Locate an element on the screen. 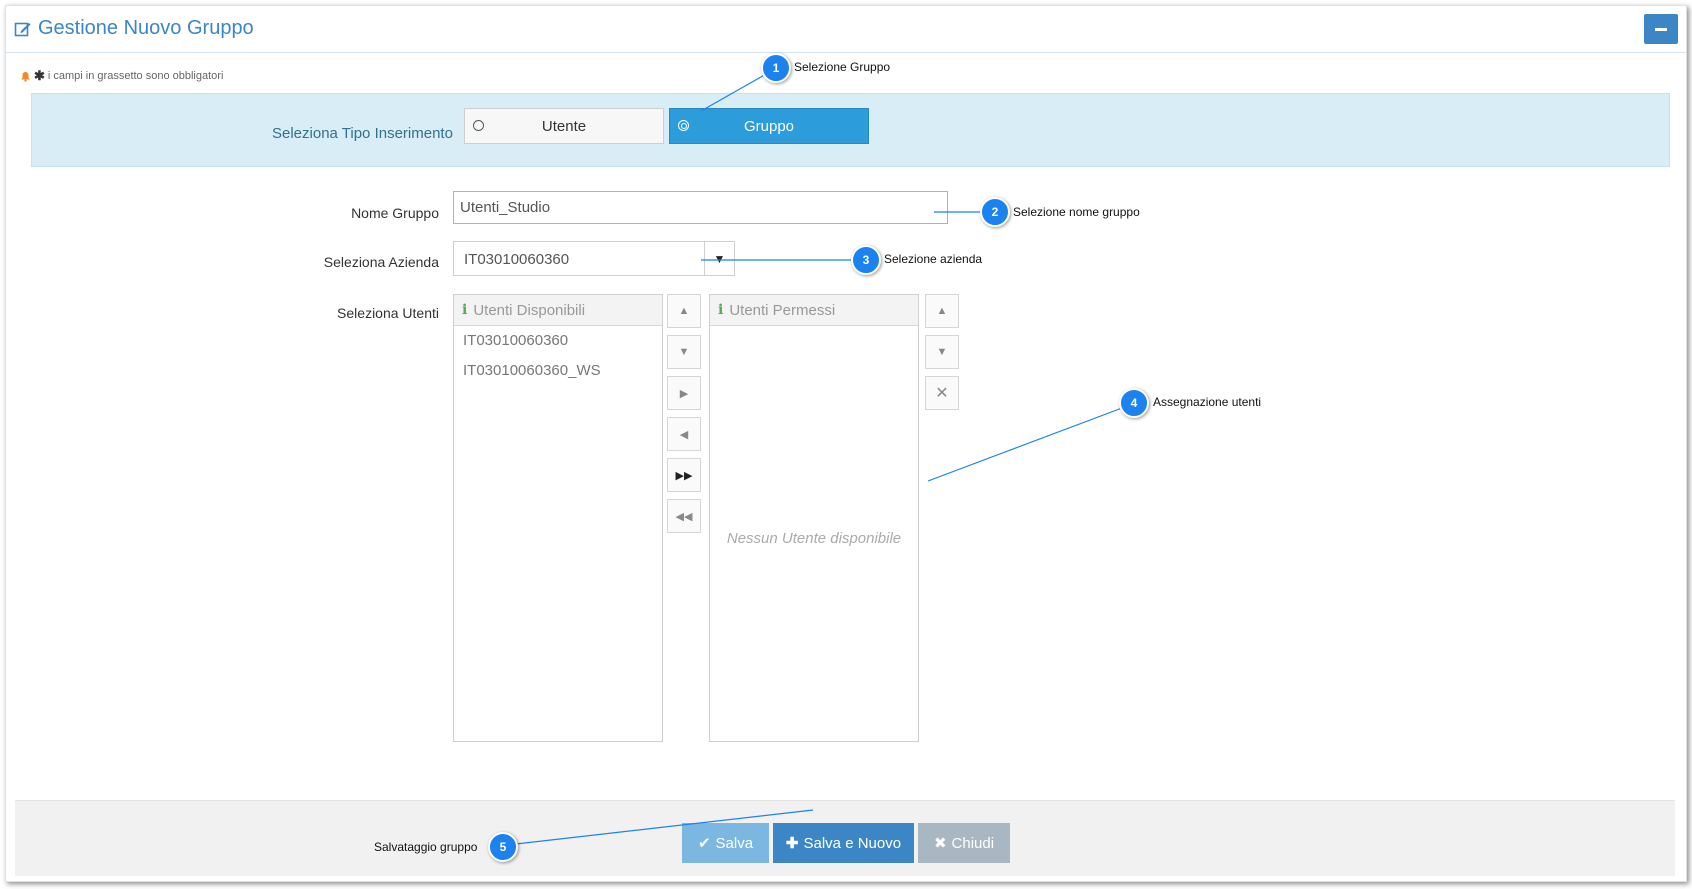 This screenshot has height=889, width=1692. callout-2-marker: 2 is located at coordinates (995, 212).